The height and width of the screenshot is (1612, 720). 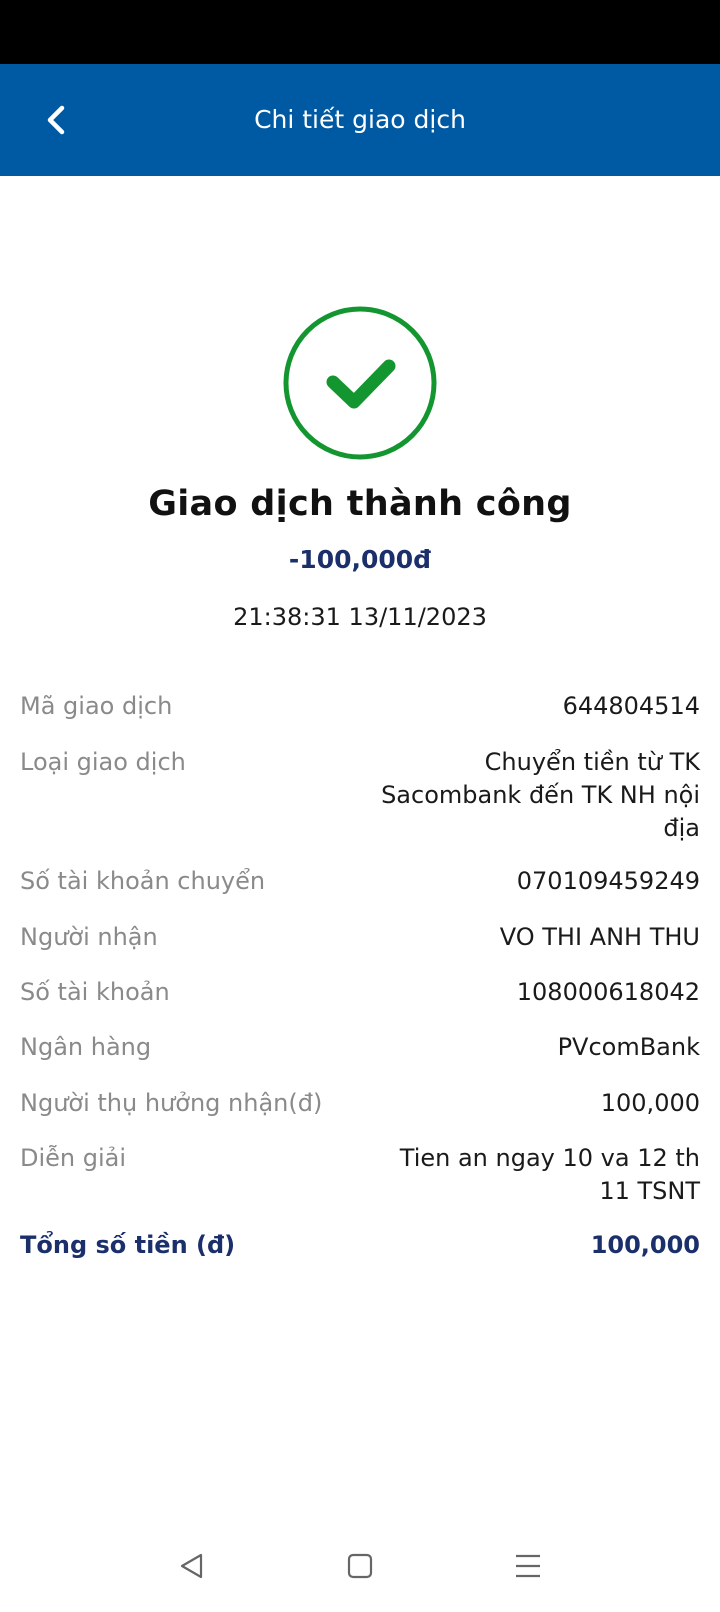 I want to click on detail-label: Người thụ hưởng nhận(đ), so click(x=171, y=1103).